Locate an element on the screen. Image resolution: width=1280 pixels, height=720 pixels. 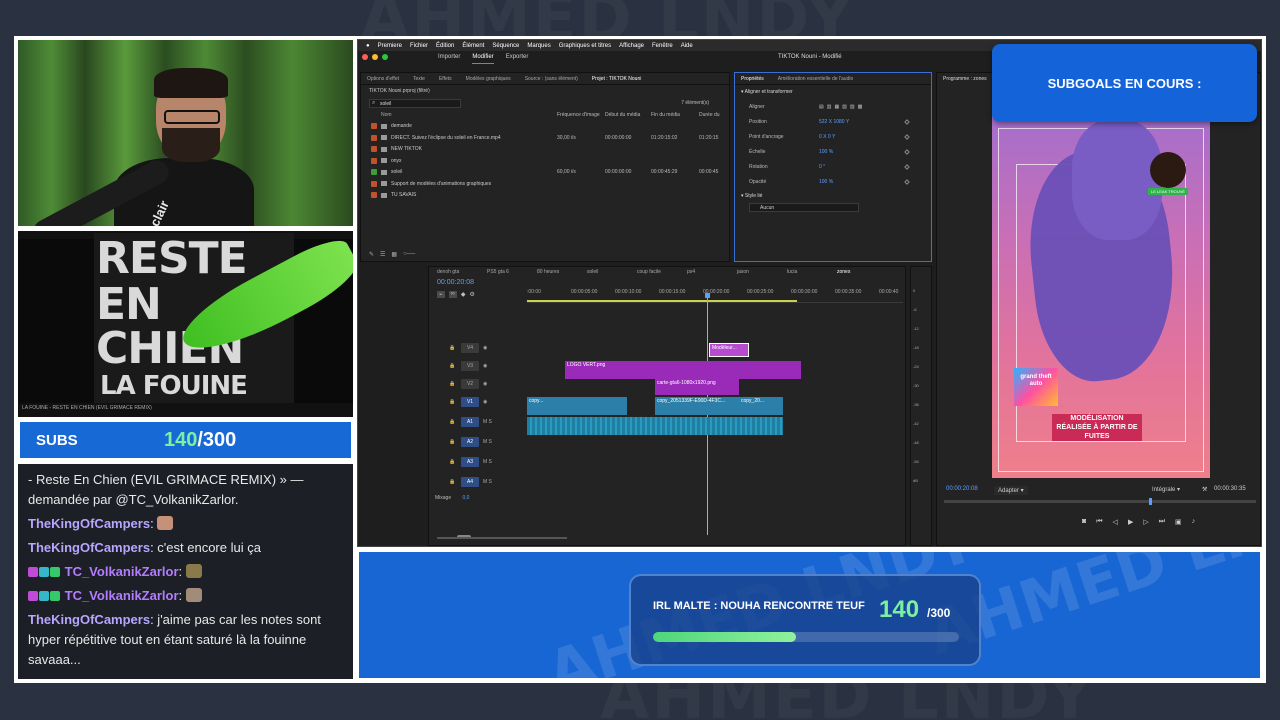
sequence-tab: lucia is located at coordinates (792, 272).